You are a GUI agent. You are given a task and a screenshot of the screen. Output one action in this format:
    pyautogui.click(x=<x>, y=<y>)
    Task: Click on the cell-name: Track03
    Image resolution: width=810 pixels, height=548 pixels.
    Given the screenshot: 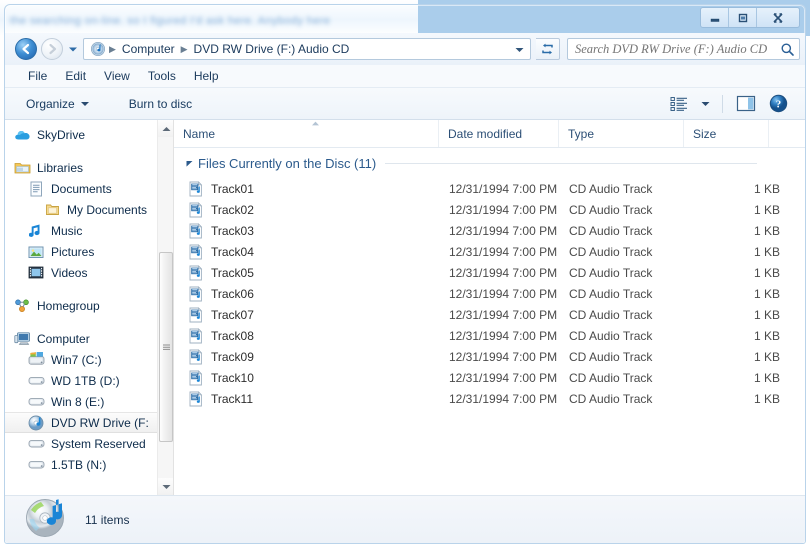 What is the action you would take?
    pyautogui.click(x=221, y=230)
    